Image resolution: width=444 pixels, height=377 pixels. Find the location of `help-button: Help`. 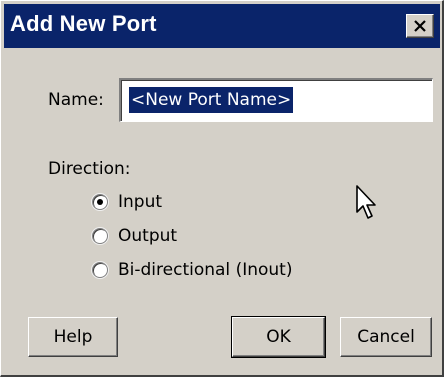

help-button: Help is located at coordinates (73, 337).